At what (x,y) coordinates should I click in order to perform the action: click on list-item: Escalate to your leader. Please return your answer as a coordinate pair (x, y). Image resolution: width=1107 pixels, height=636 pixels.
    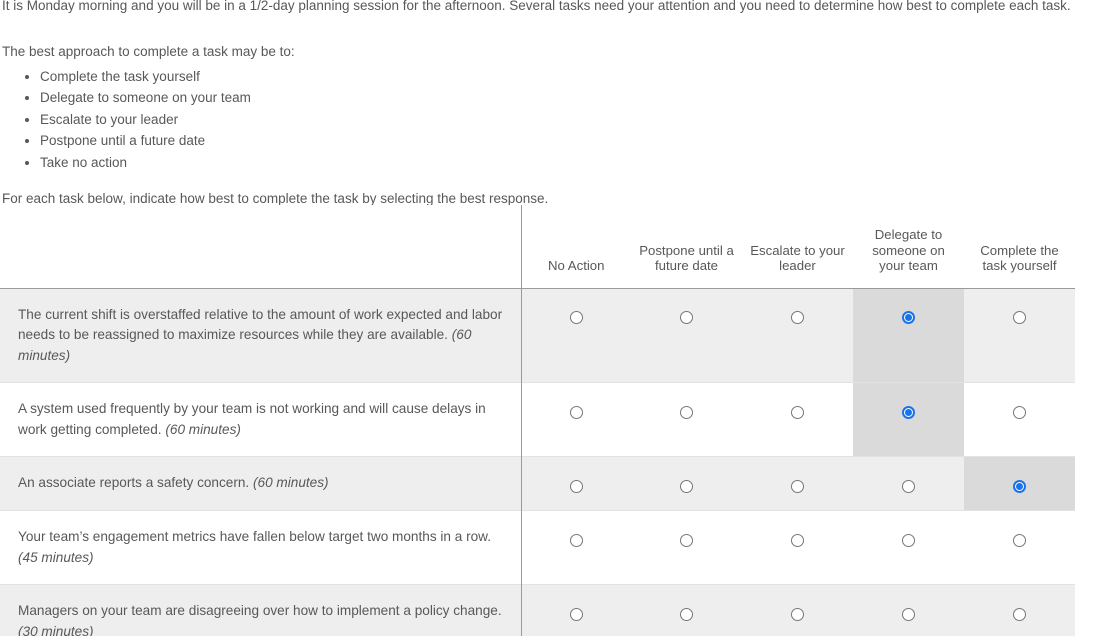
    Looking at the image, I should click on (569, 120).